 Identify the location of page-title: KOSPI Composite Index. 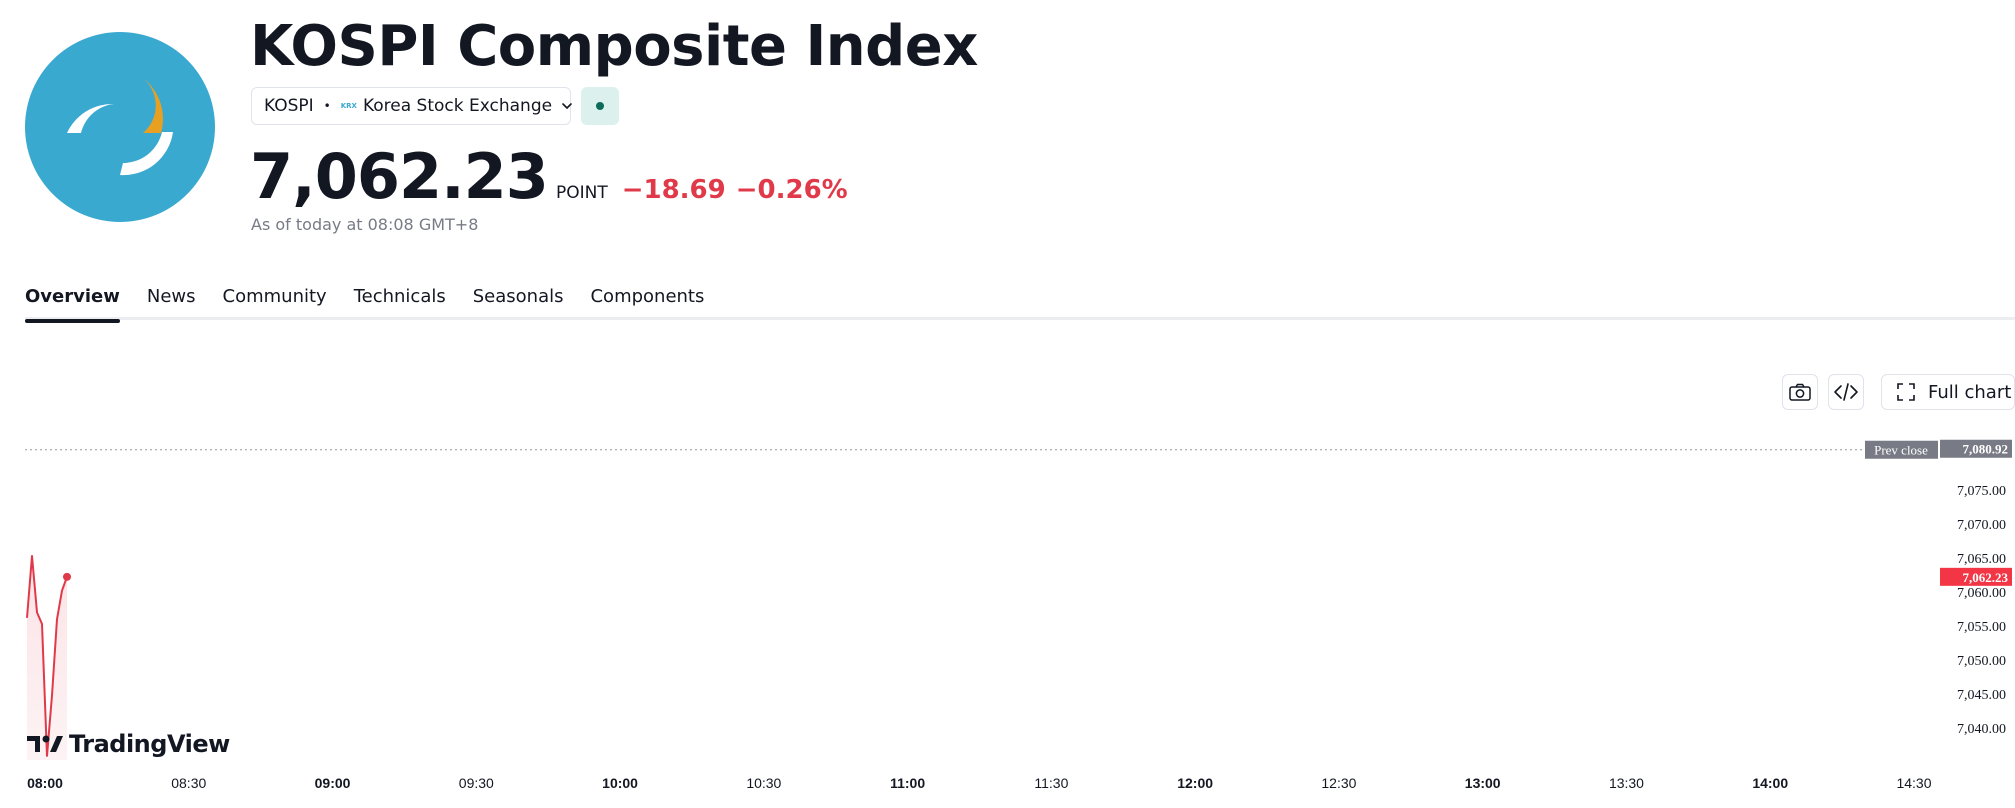
(614, 46).